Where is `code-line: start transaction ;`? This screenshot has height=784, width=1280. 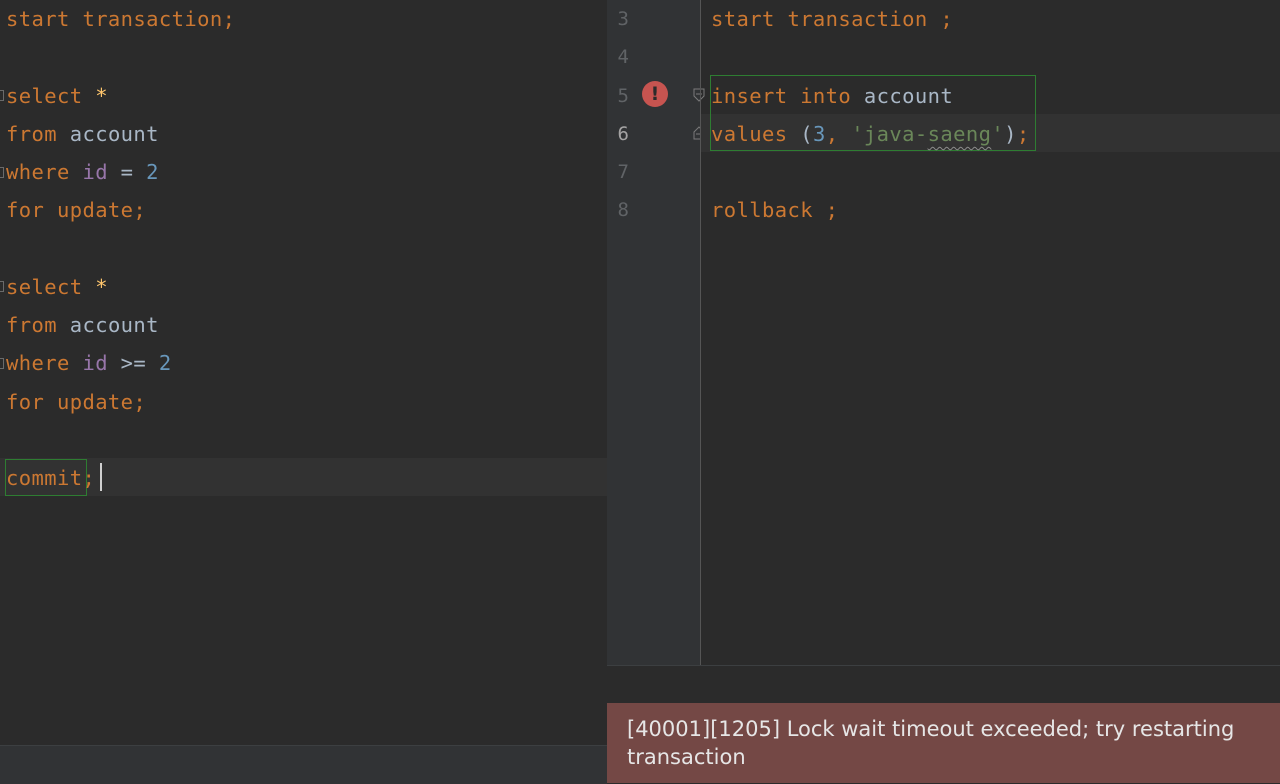
code-line: start transaction ; is located at coordinates (832, 19).